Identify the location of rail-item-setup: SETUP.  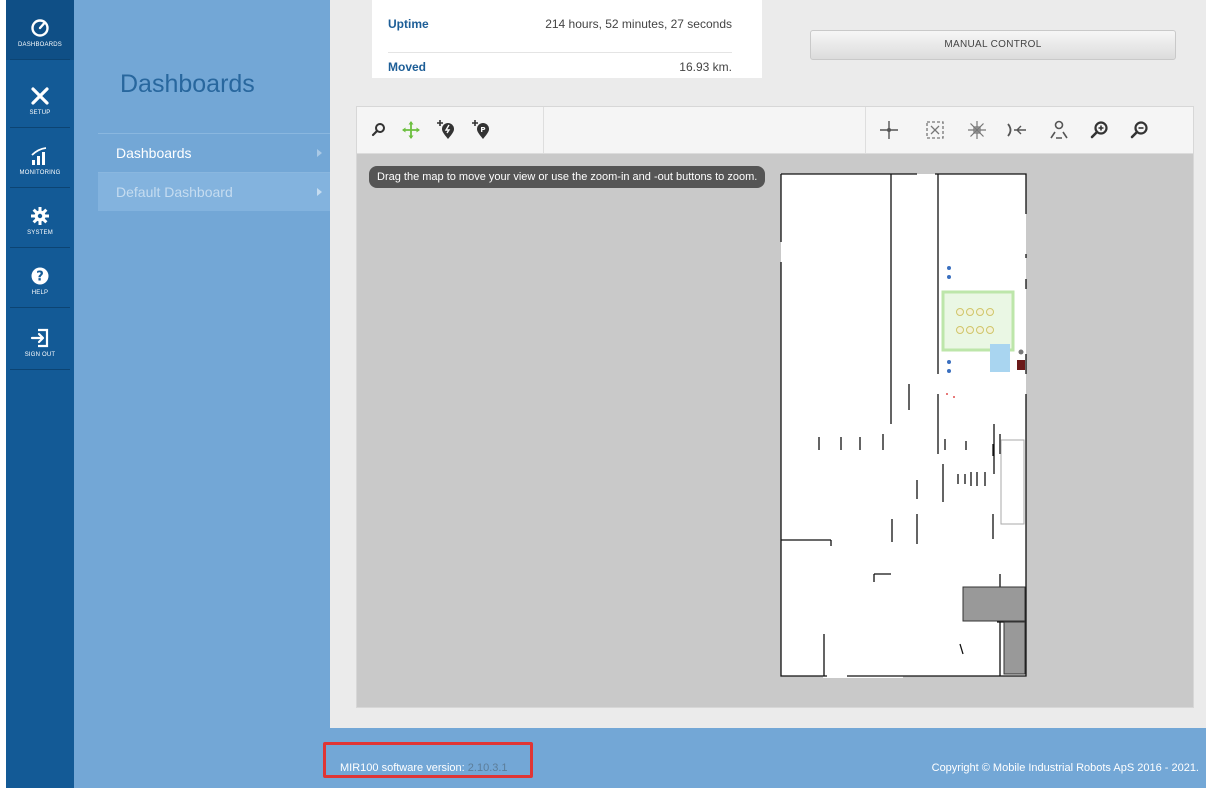
(40, 98).